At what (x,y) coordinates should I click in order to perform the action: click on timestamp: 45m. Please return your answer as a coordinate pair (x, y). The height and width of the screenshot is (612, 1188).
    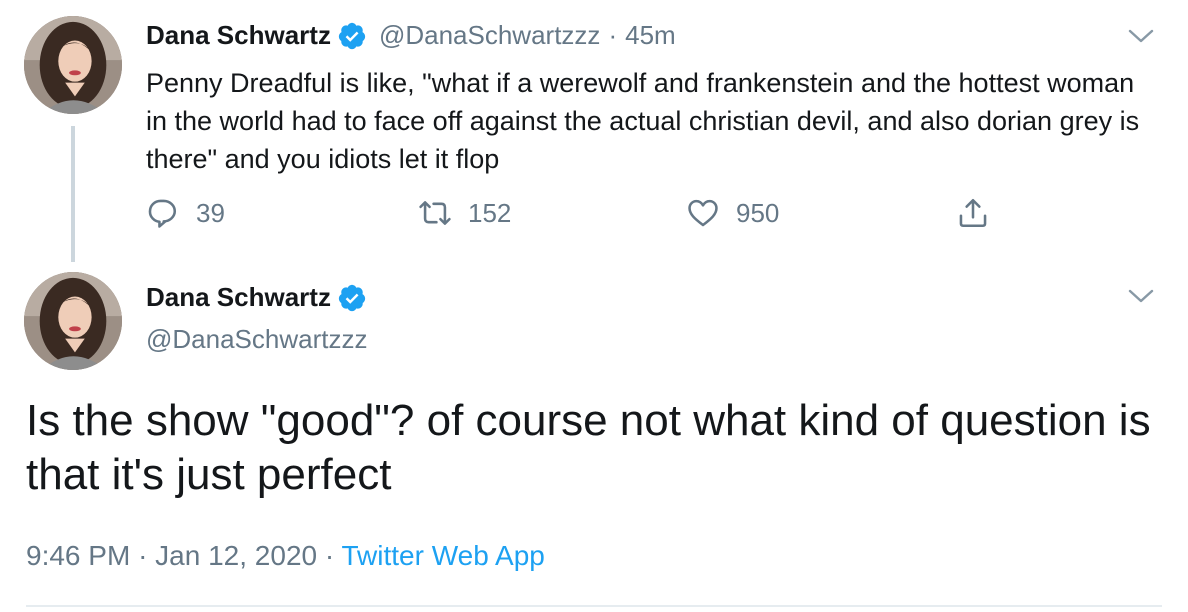
    Looking at the image, I should click on (650, 35).